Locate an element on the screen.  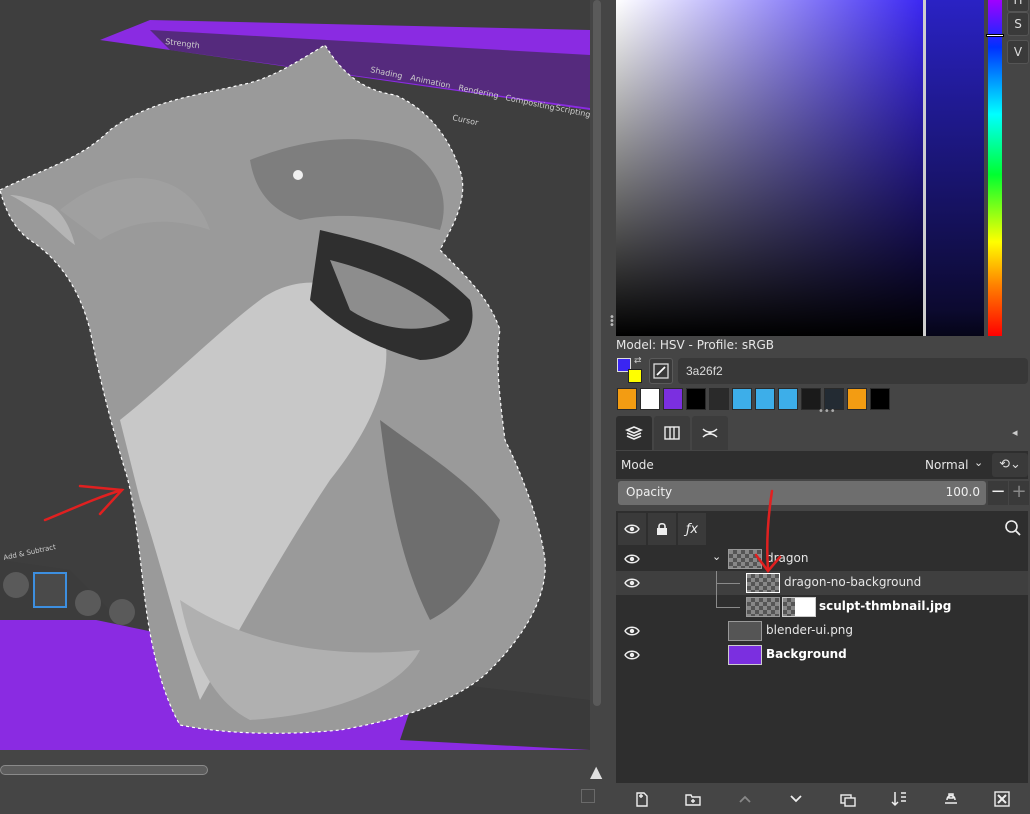
color-palette is located at coordinates (753, 399).